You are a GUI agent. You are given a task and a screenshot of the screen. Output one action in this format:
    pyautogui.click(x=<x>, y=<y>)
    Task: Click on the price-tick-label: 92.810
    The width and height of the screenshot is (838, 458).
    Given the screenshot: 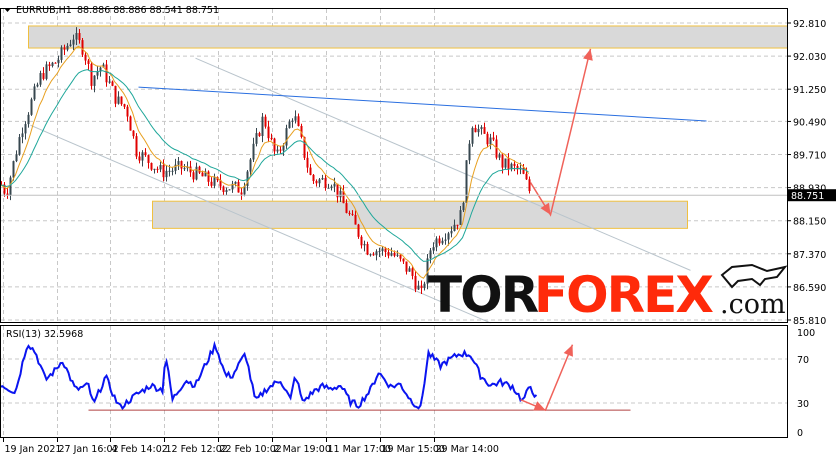 What is the action you would take?
    pyautogui.click(x=809, y=24)
    